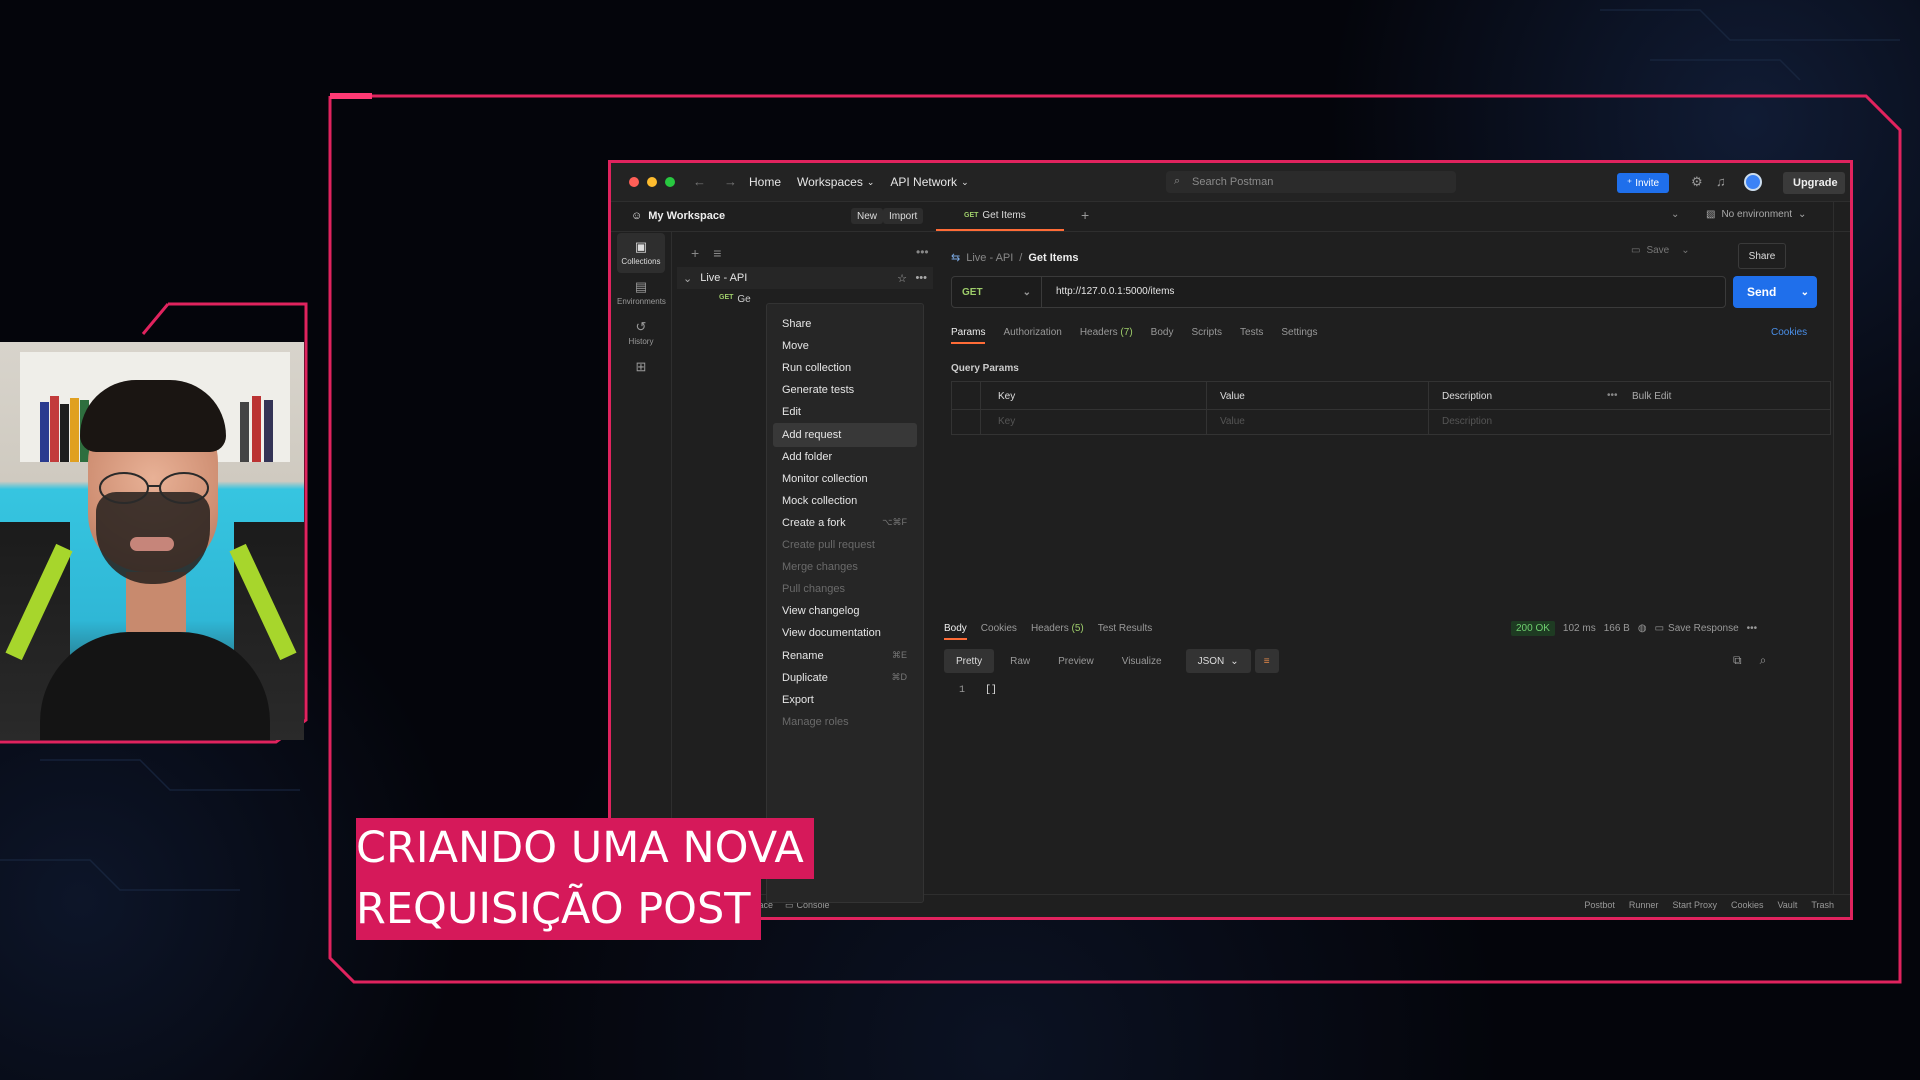 This screenshot has width=1920, height=1080. Describe the element at coordinates (1533, 628) in the screenshot. I see `status-badge: 200 OK` at that location.